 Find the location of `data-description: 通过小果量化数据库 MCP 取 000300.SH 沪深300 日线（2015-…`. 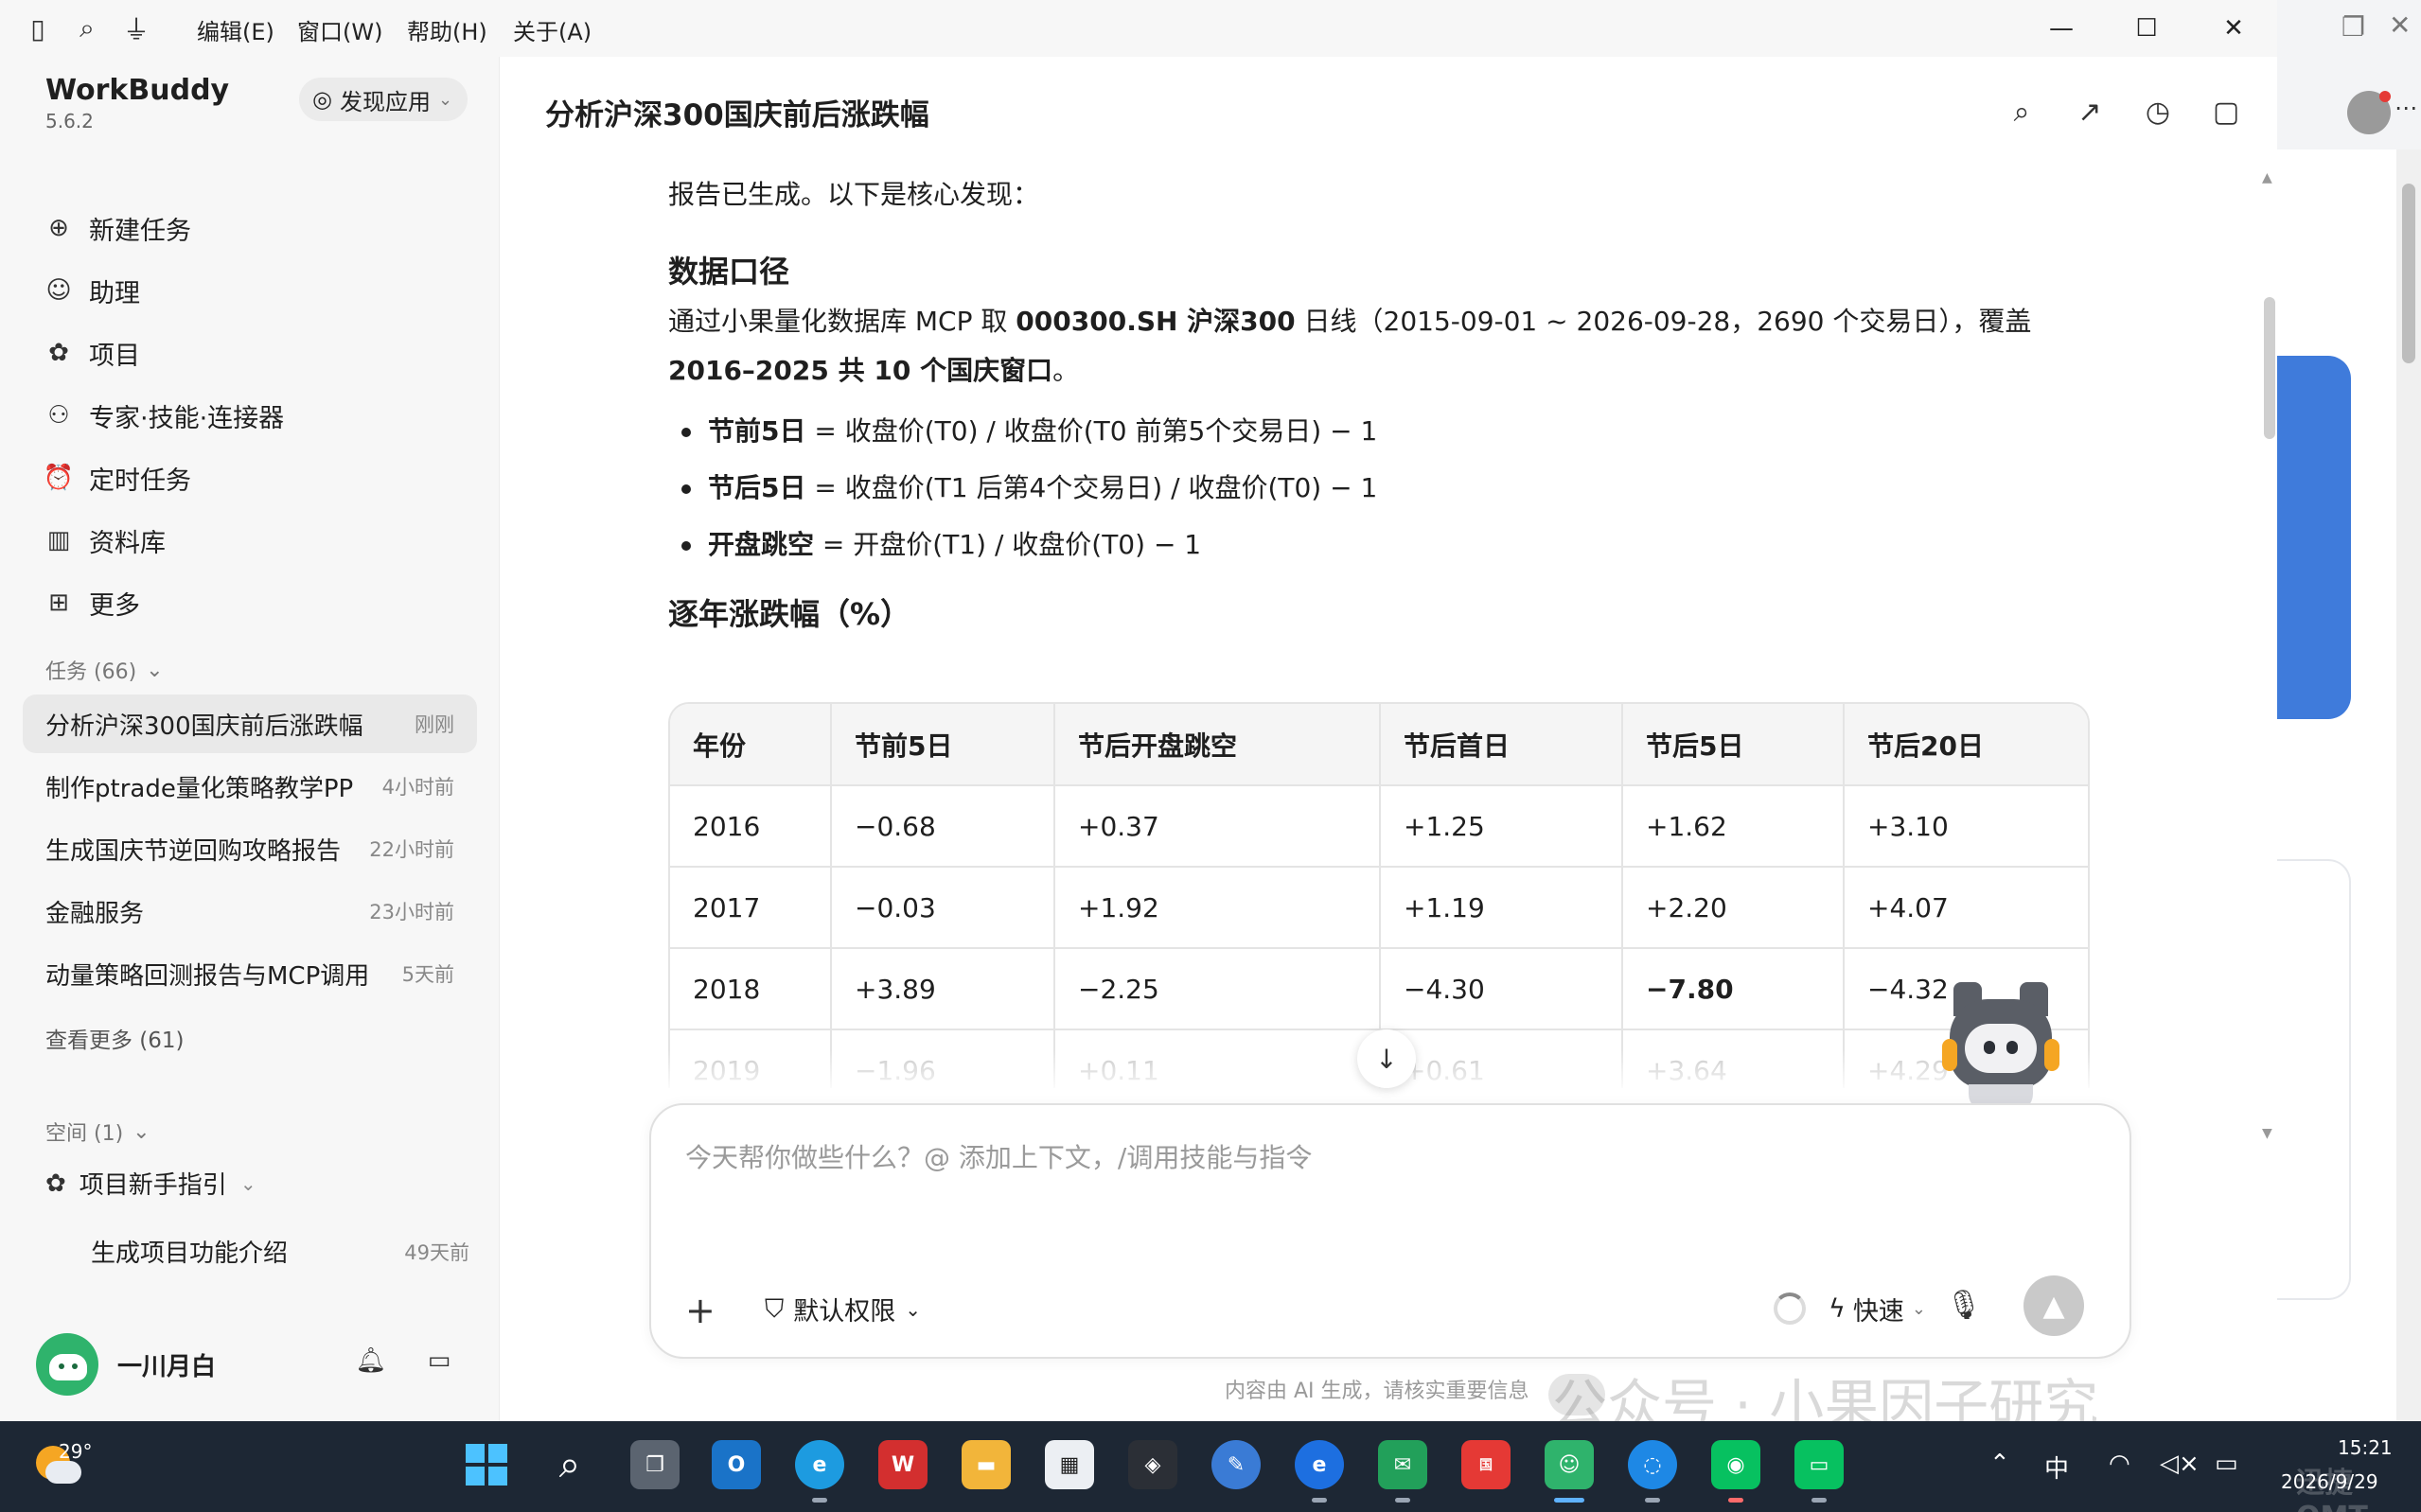

data-description: 通过小果量化数据库 MCP 取 000300.SH 沪深300 日线（2015-… is located at coordinates (1382, 346).